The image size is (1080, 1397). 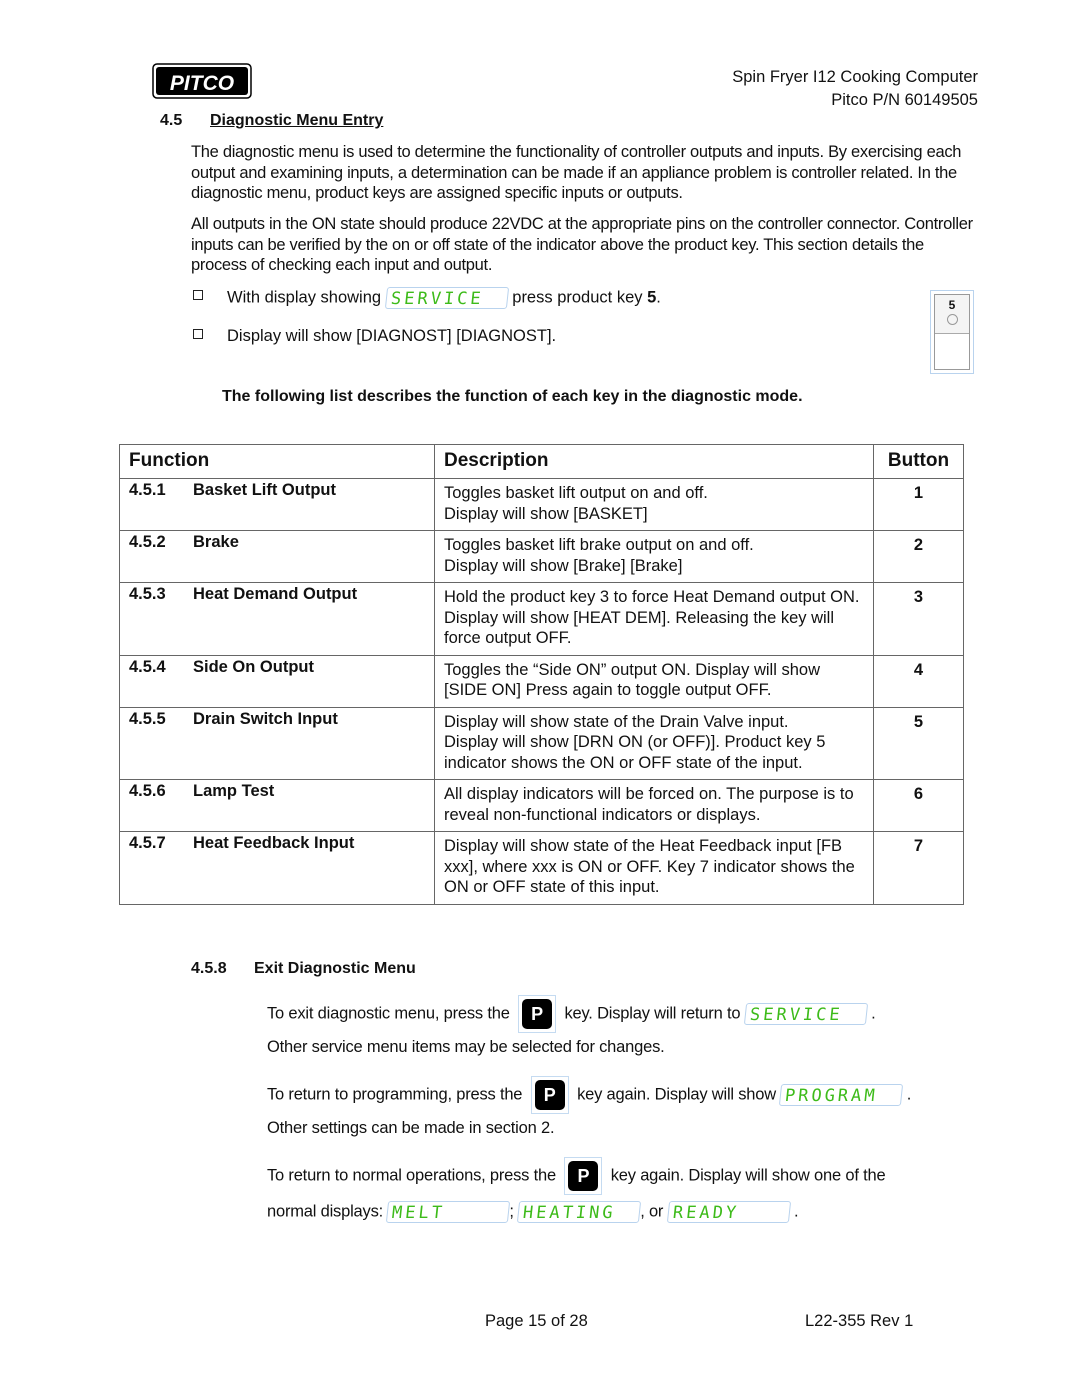 What do you see at coordinates (277, 805) in the screenshot?
I see `function-cell: 4.5.6 Lamp Test` at bounding box center [277, 805].